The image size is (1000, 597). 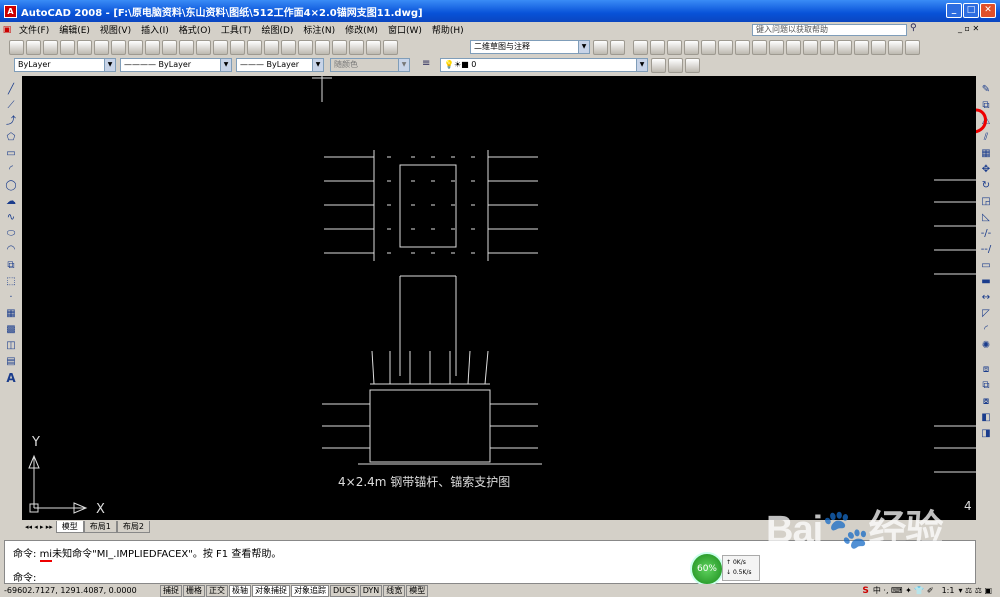 What do you see at coordinates (390, 47) in the screenshot?
I see `help-button` at bounding box center [390, 47].